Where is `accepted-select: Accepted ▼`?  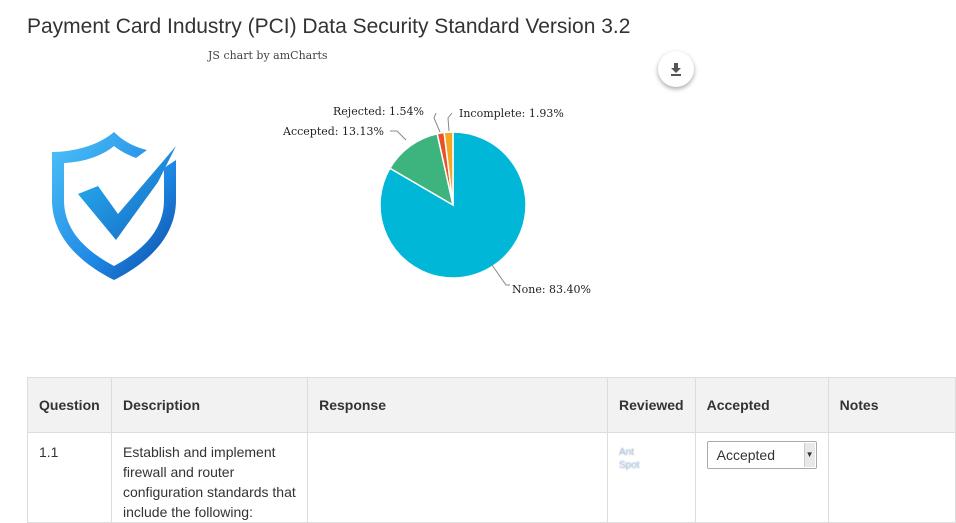 accepted-select: Accepted ▼ is located at coordinates (761, 455).